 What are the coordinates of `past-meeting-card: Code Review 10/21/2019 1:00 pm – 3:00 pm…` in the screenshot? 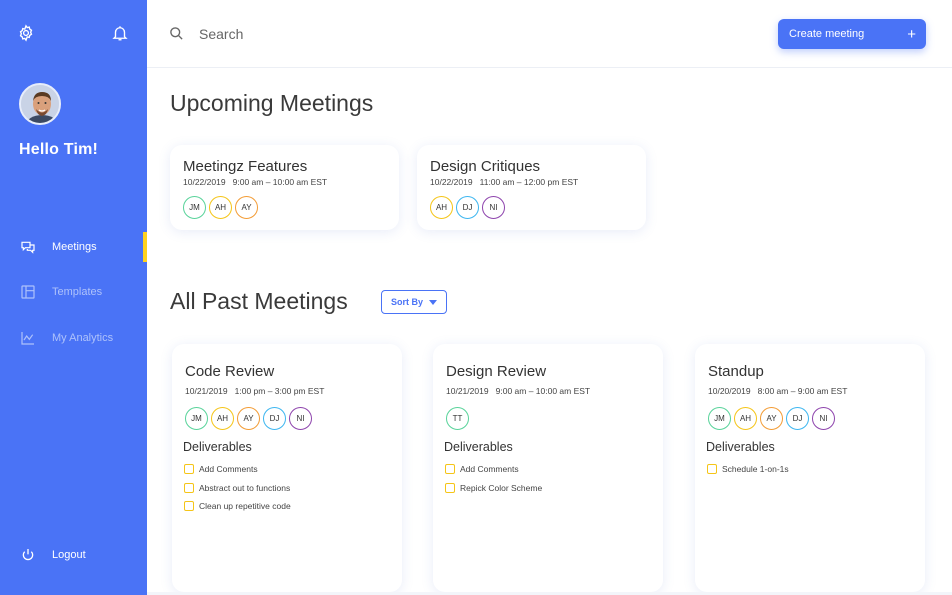 It's located at (287, 468).